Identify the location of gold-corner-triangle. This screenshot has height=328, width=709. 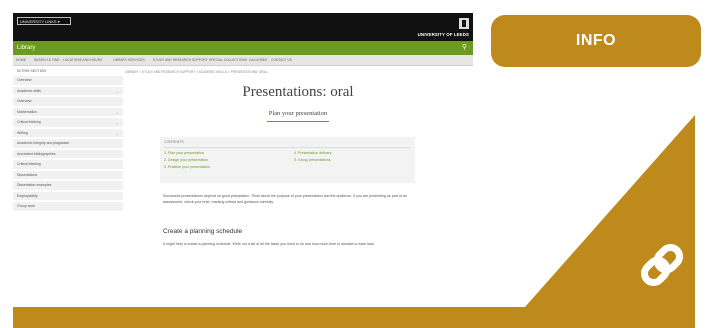
(610, 211).